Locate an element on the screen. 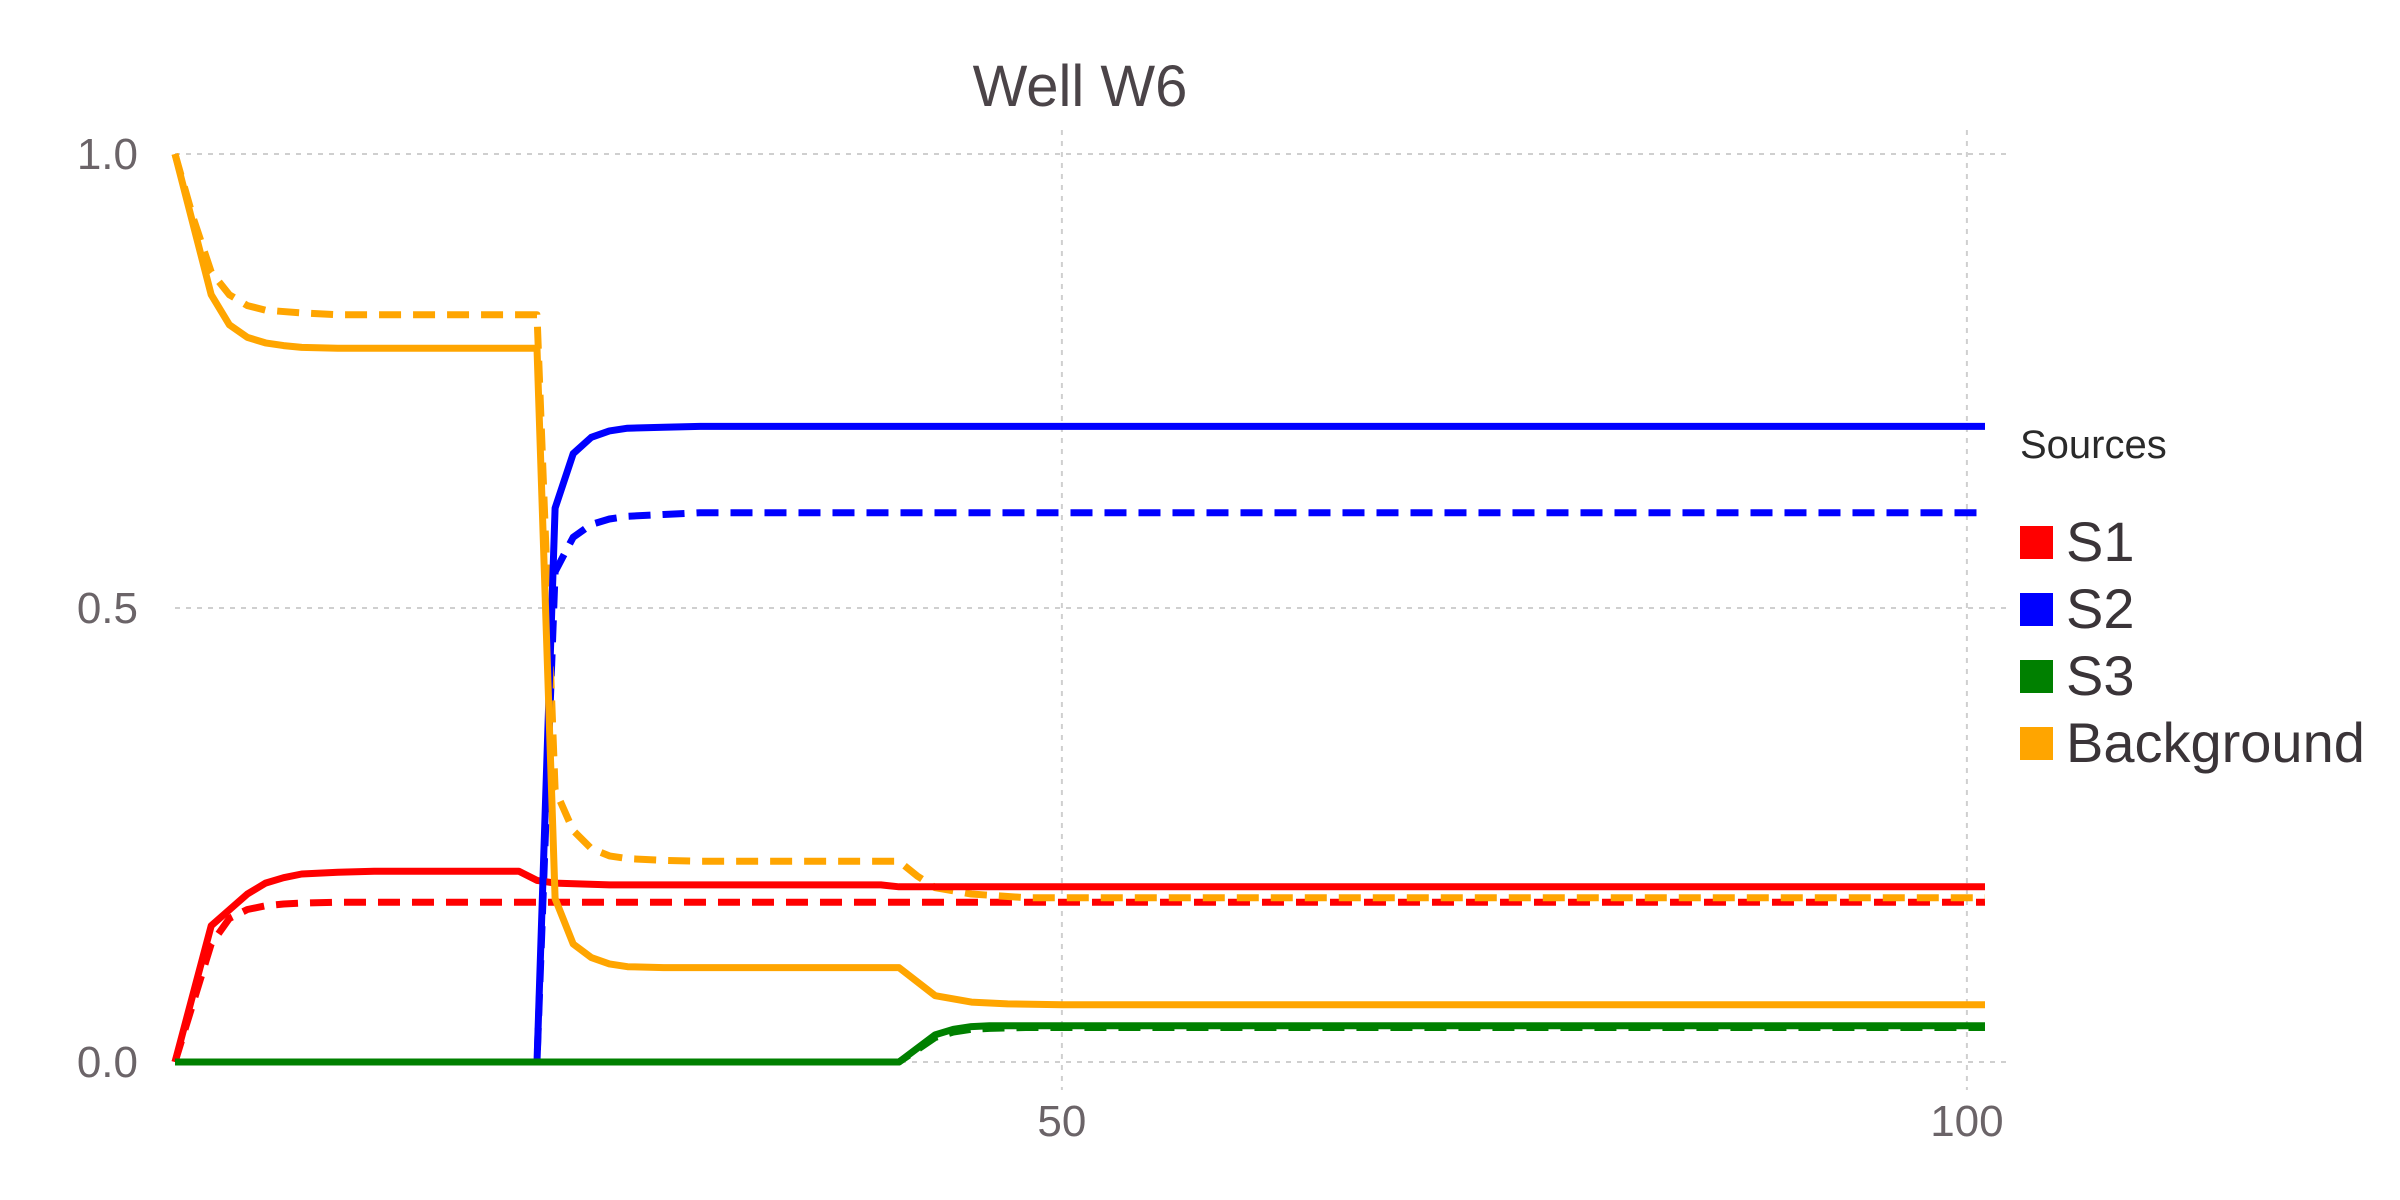  x-tick-label: 100 is located at coordinates (1966, 1121).